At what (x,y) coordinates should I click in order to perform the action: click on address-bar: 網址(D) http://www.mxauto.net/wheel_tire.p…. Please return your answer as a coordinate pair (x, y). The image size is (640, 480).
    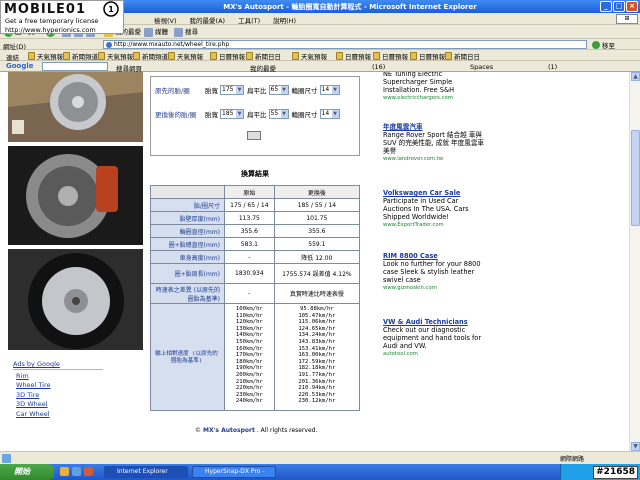
    Looking at the image, I should click on (320, 45).